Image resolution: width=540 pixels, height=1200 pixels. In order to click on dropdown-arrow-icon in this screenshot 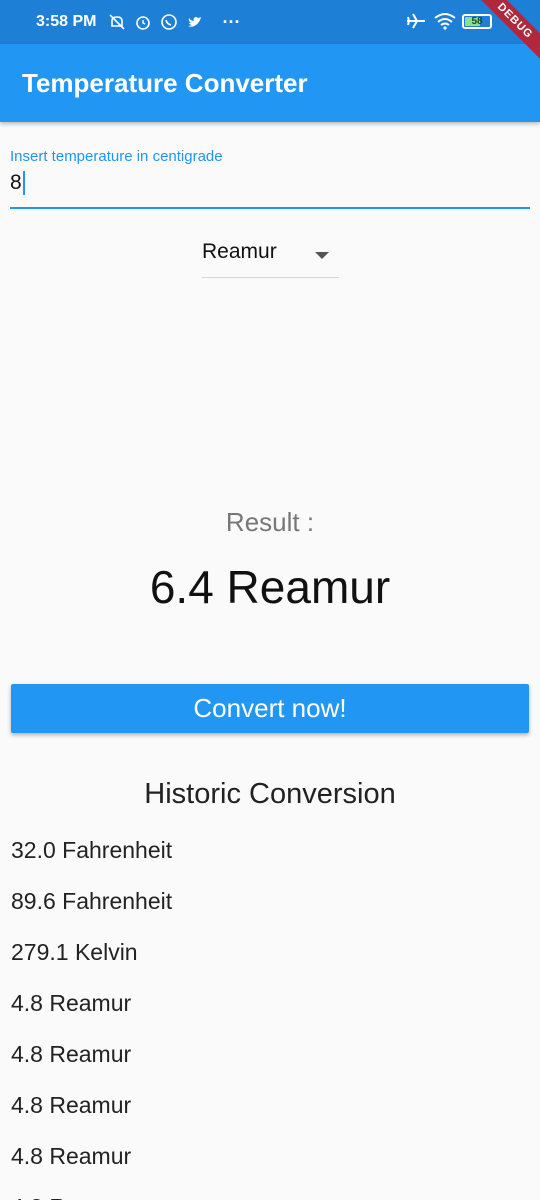, I will do `click(322, 255)`.